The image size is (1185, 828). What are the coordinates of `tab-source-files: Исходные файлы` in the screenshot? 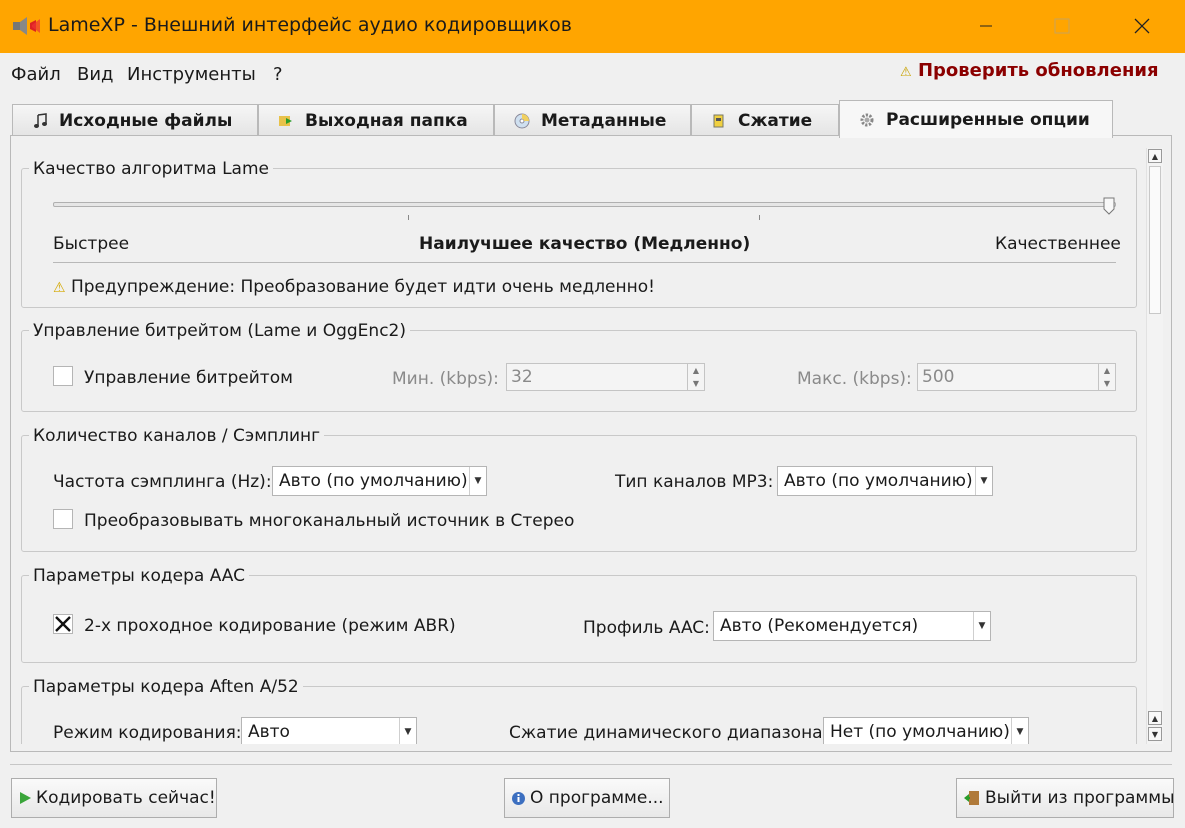 It's located at (135, 120).